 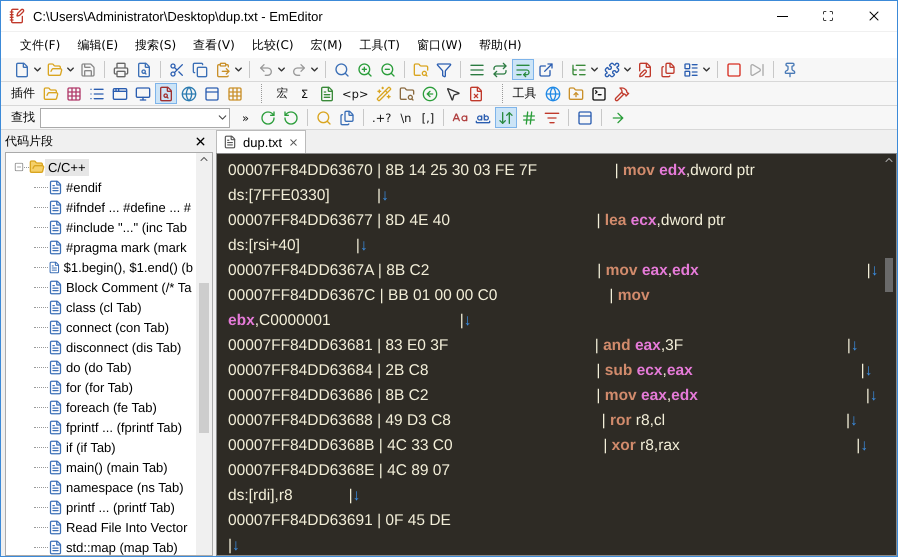 What do you see at coordinates (104, 307) in the screenshot?
I see `tree-item: class (cl Tab)` at bounding box center [104, 307].